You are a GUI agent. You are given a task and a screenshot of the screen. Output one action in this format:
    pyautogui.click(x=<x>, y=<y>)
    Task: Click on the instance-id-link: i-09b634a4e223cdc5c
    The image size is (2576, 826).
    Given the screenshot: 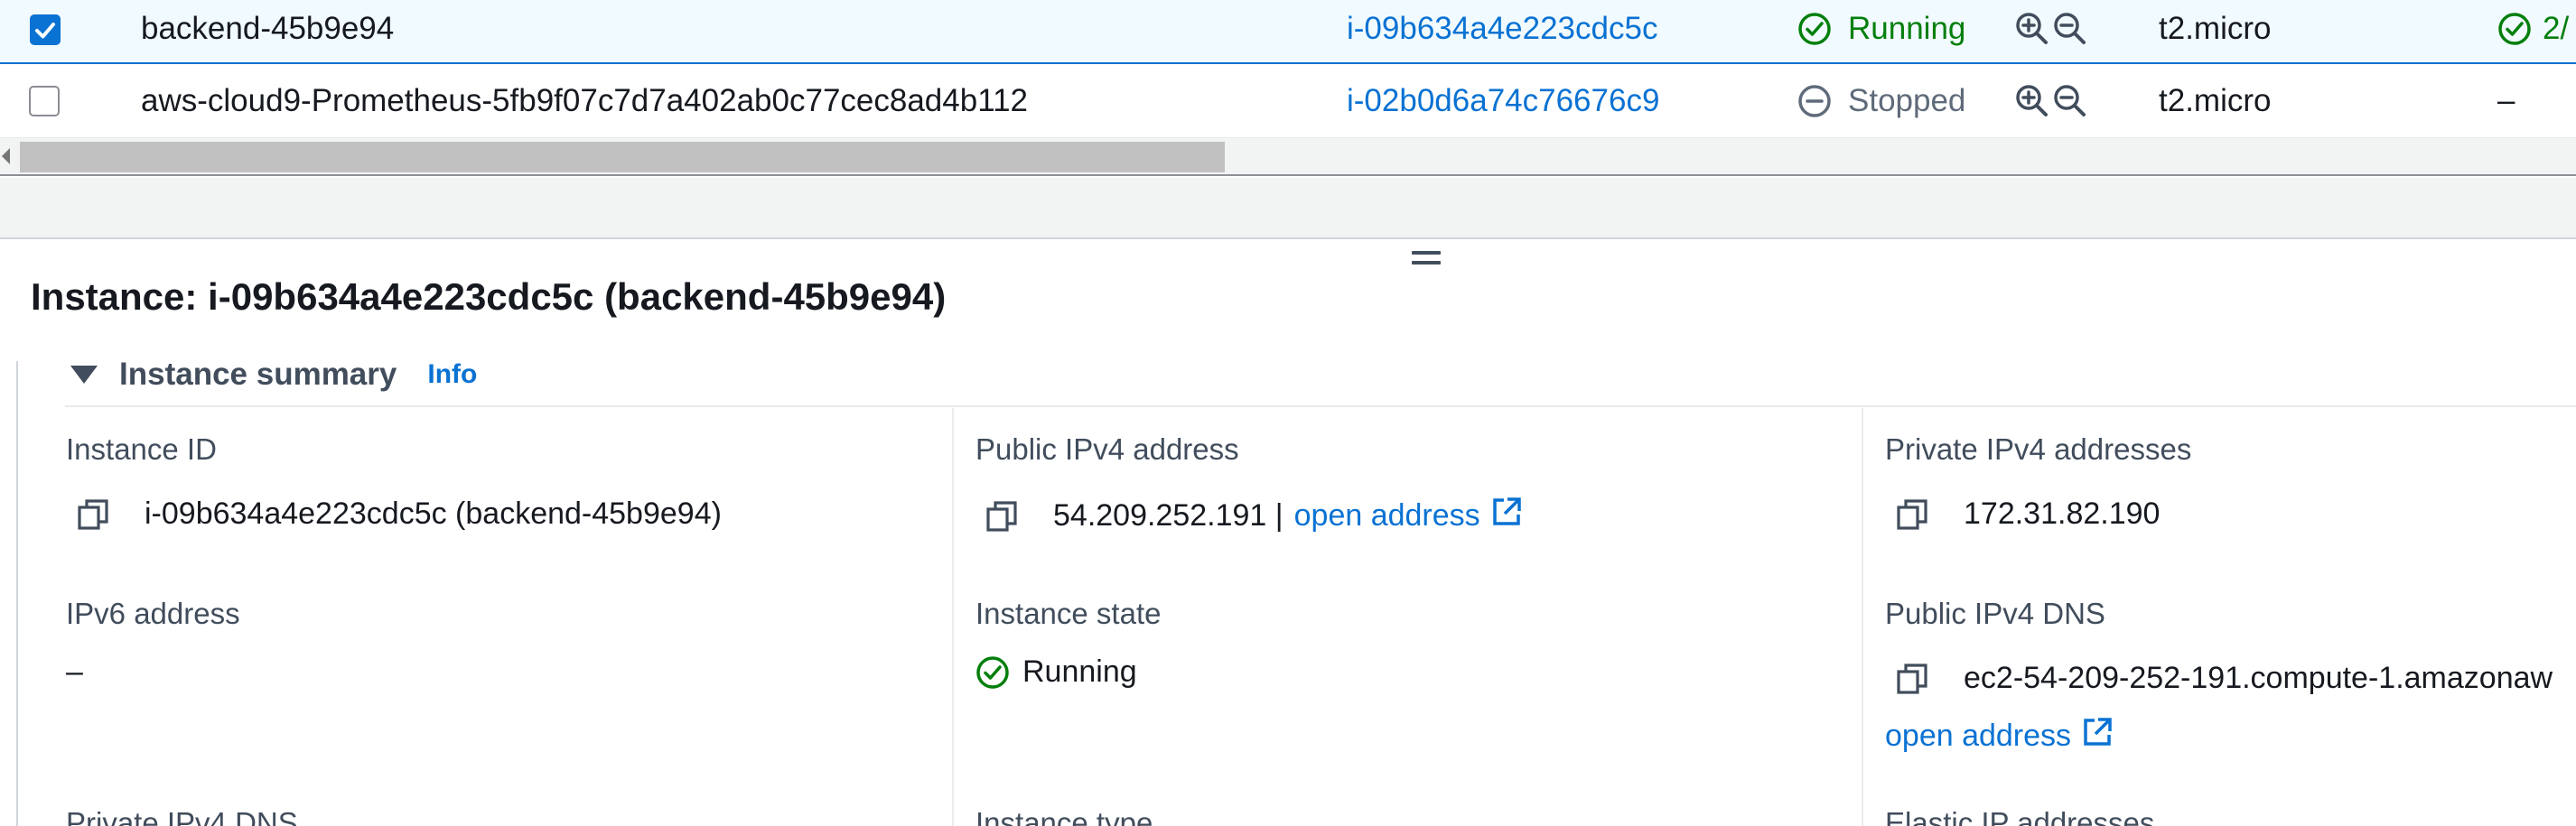 What is the action you would take?
    pyautogui.click(x=1502, y=31)
    